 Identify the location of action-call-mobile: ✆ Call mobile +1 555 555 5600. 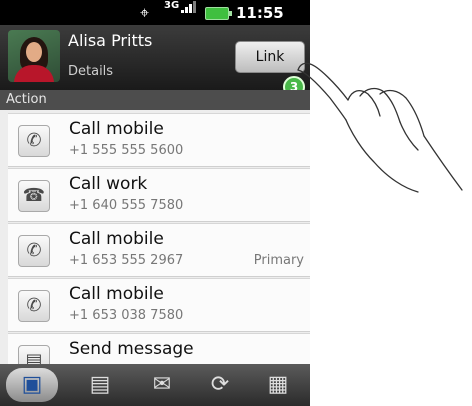
(159, 140).